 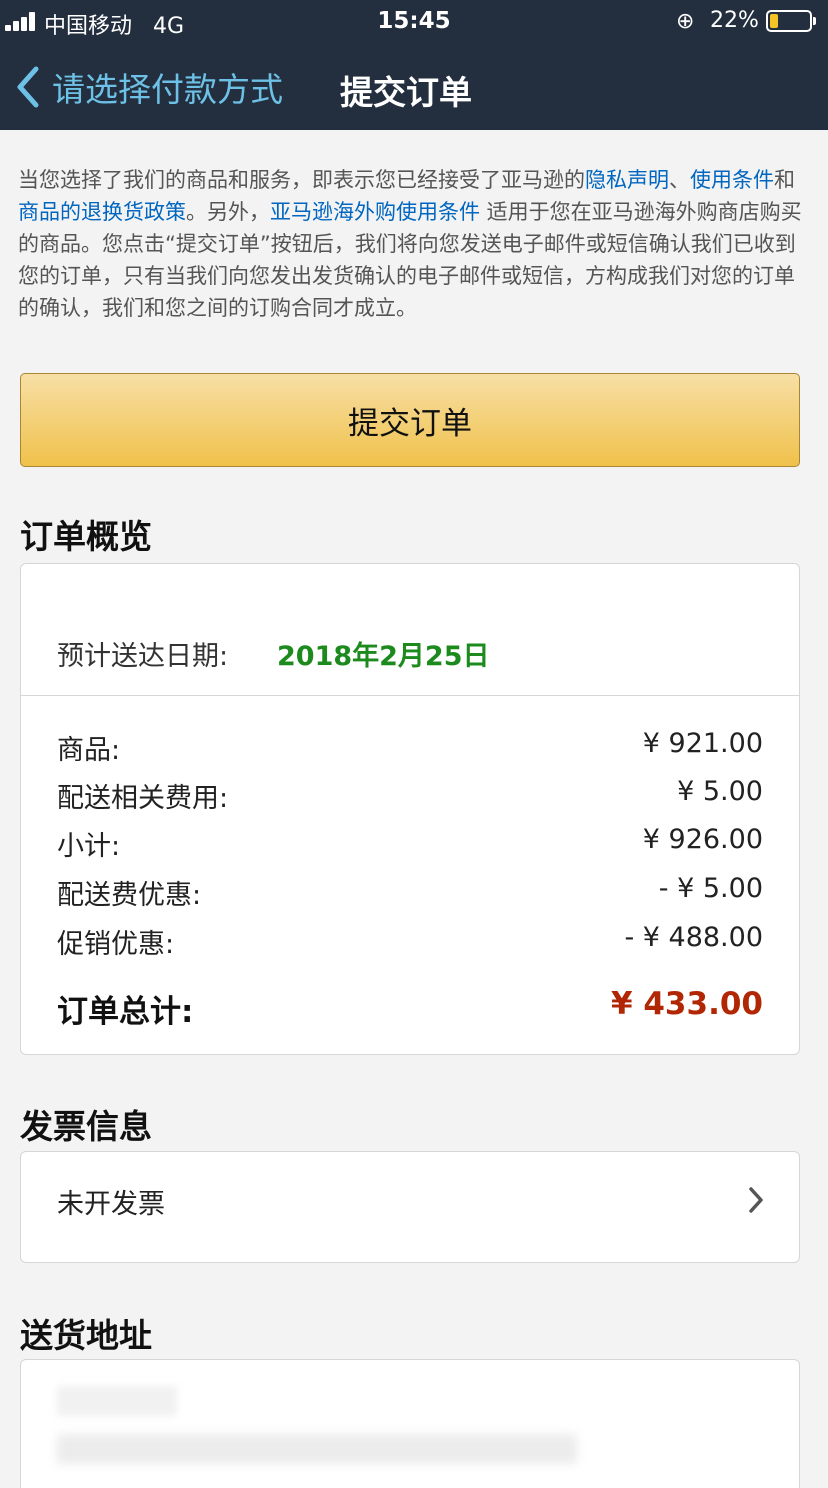 I want to click on return-policy-link: 商品的退换货政策, so click(x=102, y=212).